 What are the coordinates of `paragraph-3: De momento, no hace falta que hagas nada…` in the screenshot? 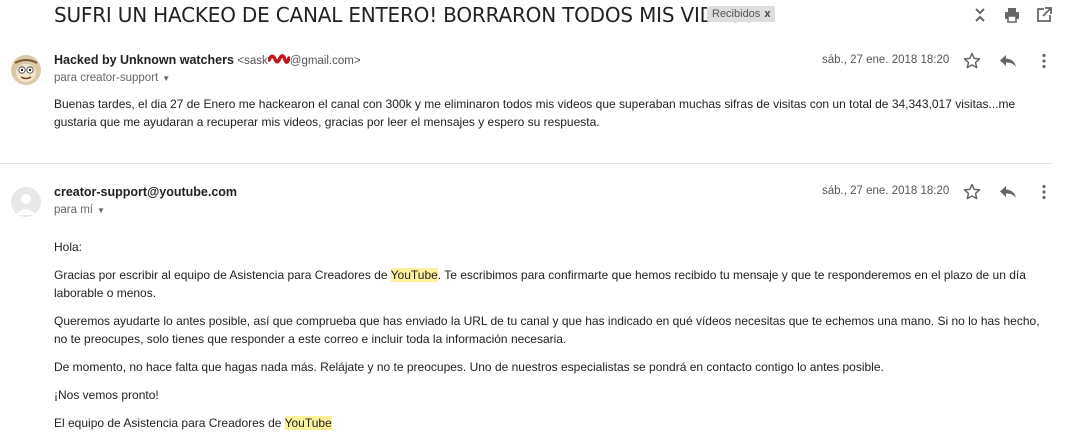 It's located at (469, 367).